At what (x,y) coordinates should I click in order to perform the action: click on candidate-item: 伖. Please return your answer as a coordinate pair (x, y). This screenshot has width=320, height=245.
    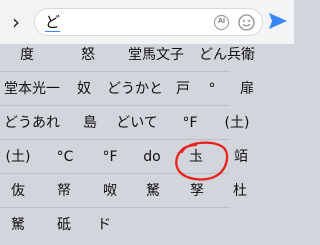
    Looking at the image, I should click on (18, 191).